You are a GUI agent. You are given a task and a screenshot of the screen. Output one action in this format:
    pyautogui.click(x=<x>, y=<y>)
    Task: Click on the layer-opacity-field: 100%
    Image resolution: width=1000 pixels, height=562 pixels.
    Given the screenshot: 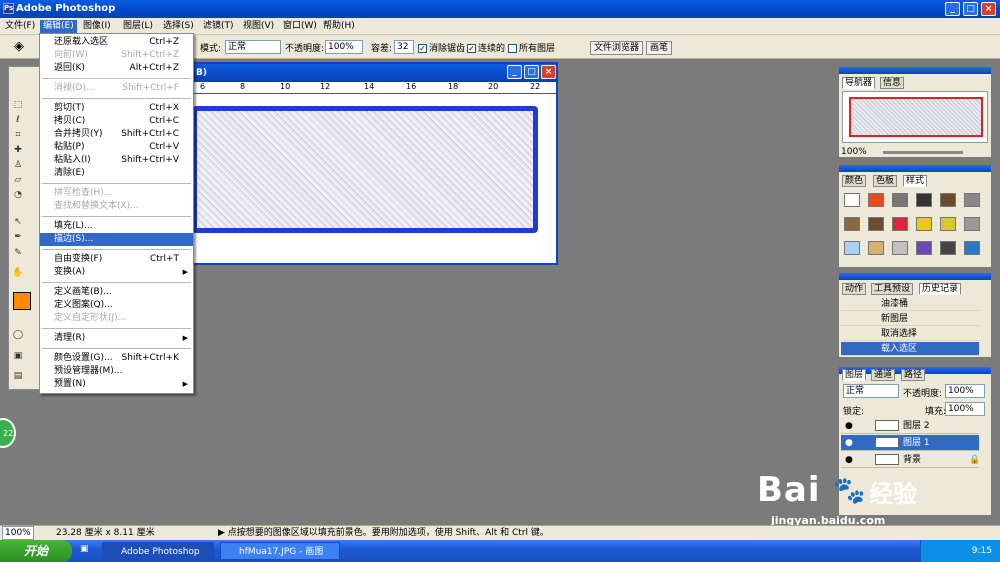 What is the action you would take?
    pyautogui.click(x=965, y=391)
    